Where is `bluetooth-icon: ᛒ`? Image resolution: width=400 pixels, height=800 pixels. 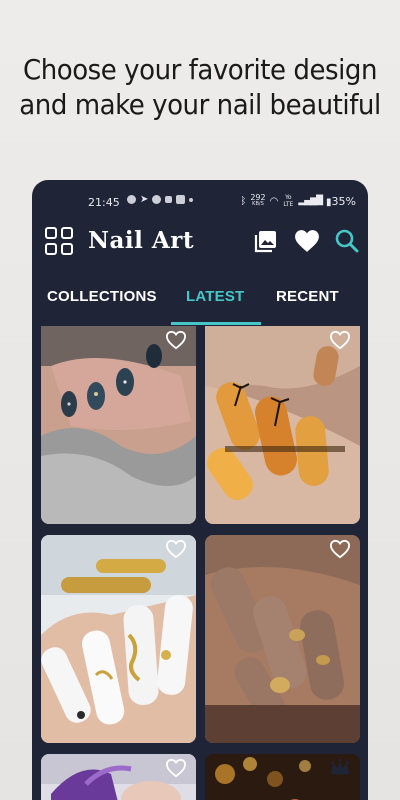 bluetooth-icon: ᛒ is located at coordinates (243, 201).